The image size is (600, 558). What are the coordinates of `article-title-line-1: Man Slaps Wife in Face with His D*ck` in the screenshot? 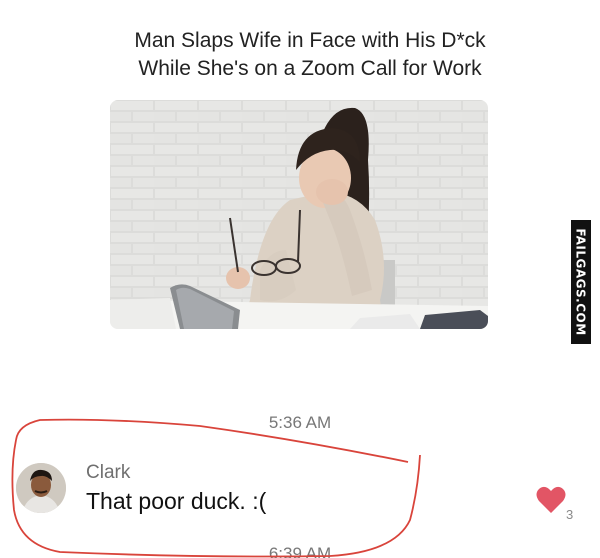 It's located at (310, 40).